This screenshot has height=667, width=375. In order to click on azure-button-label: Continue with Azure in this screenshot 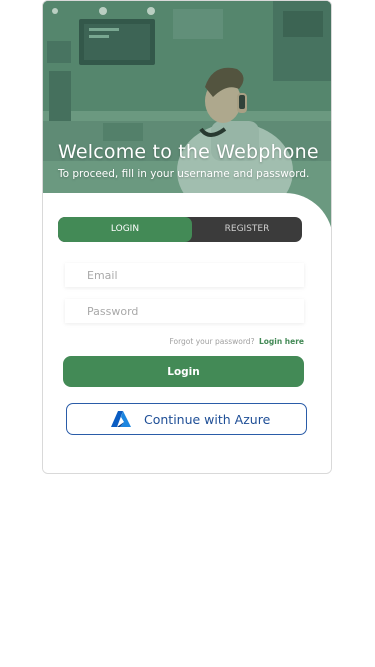, I will do `click(207, 419)`.